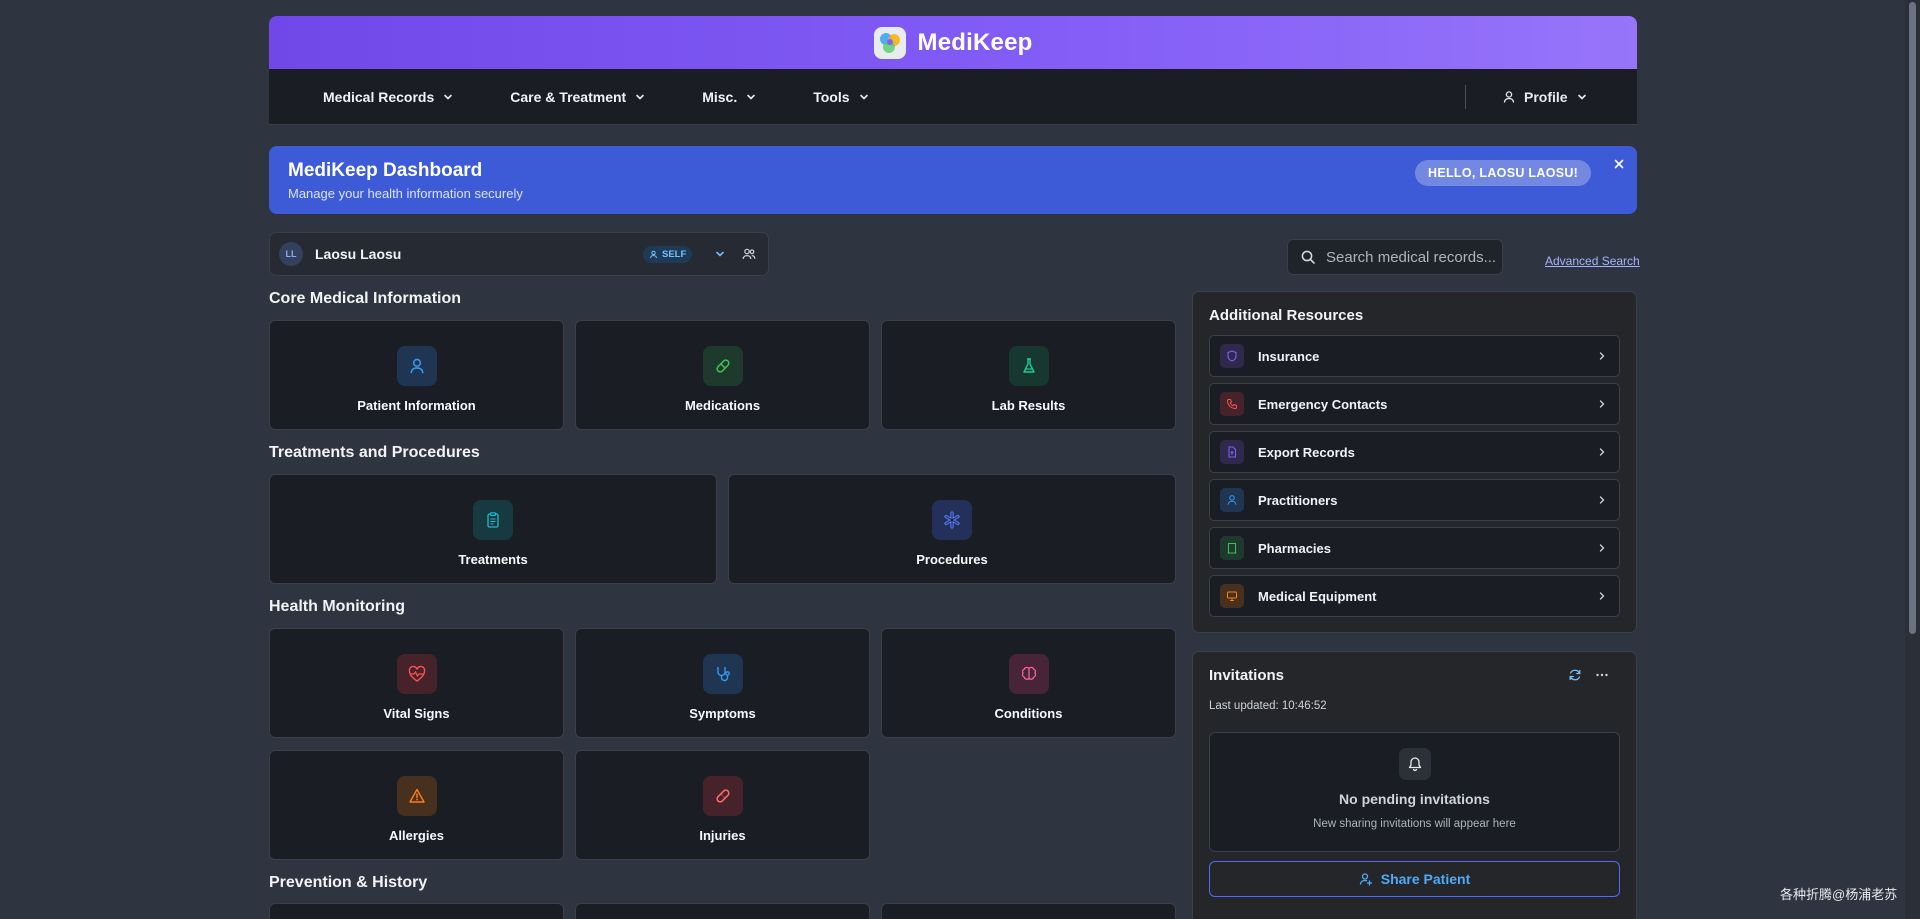 The width and height of the screenshot is (1920, 919). I want to click on resource-pharmacies: Pharmacies, so click(1414, 548).